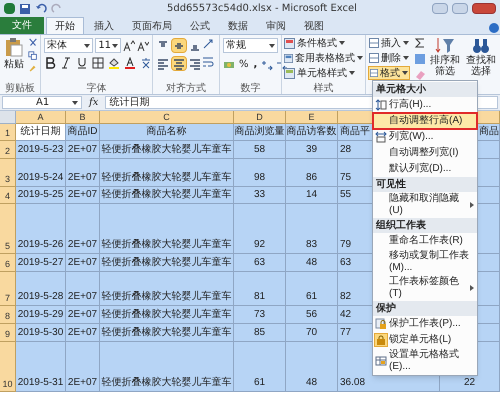 The image size is (500, 412). What do you see at coordinates (83, 132) in the screenshot?
I see `table-cell: 商品ID` at bounding box center [83, 132].